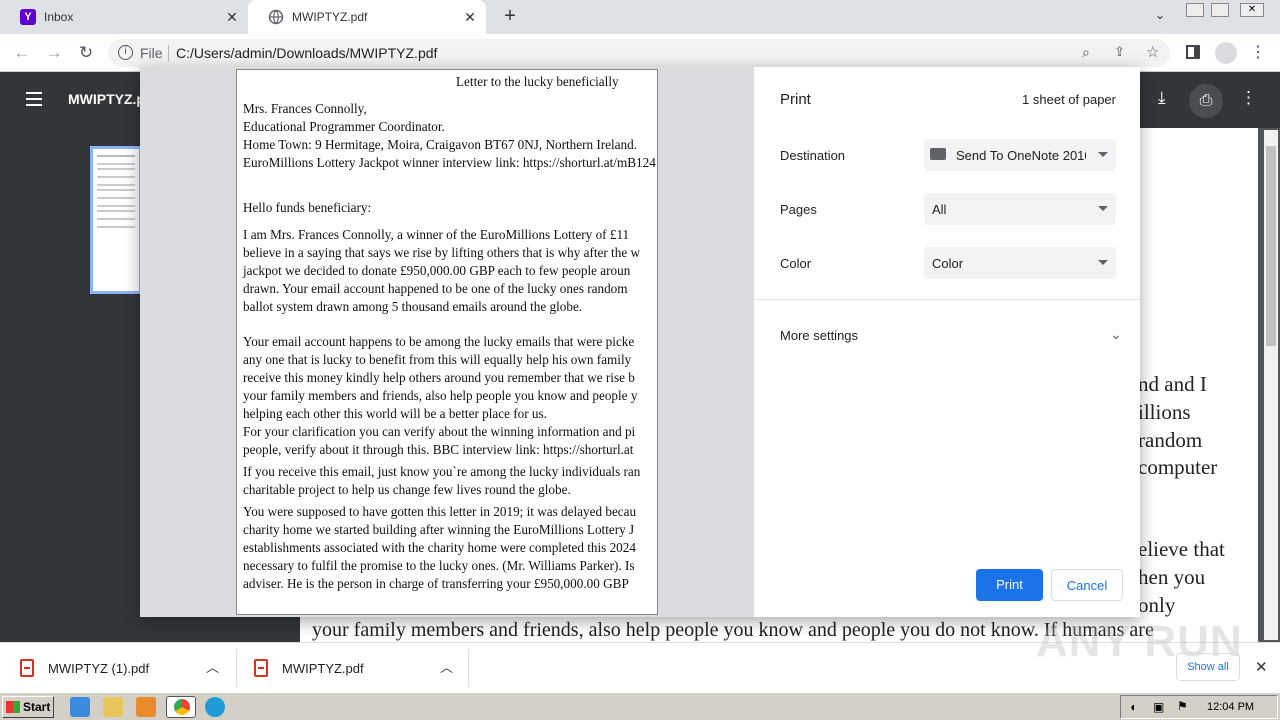 This screenshot has height=720, width=1280. I want to click on letter-heading: Letter to the lucky beneficially, so click(537, 81).